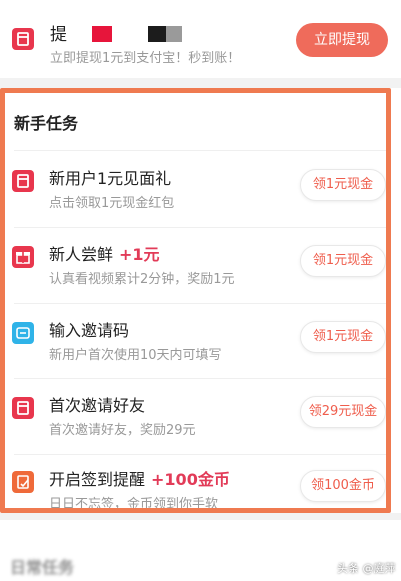 This screenshot has width=401, height=581. What do you see at coordinates (145, 58) in the screenshot?
I see `withdraw-subtitle: 立即提现1元到支付宝！秒到账！` at bounding box center [145, 58].